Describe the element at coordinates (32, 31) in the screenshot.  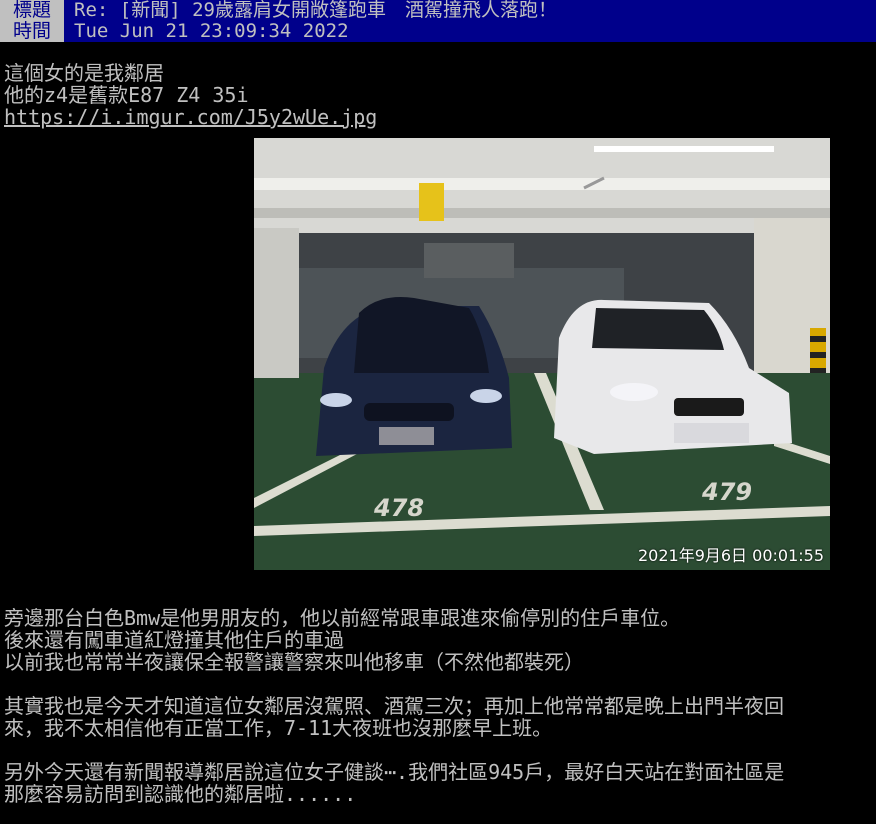
I see `time-key: 時間` at that location.